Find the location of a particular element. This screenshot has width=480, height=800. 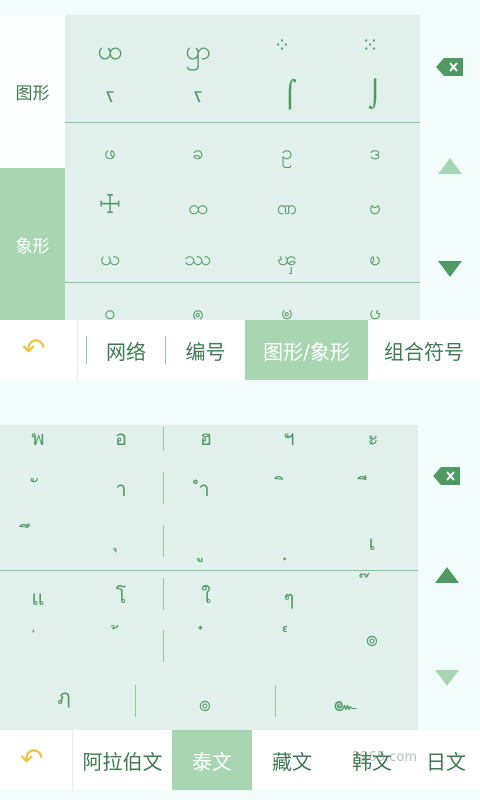

symbol-key: ใ is located at coordinates (206, 596).